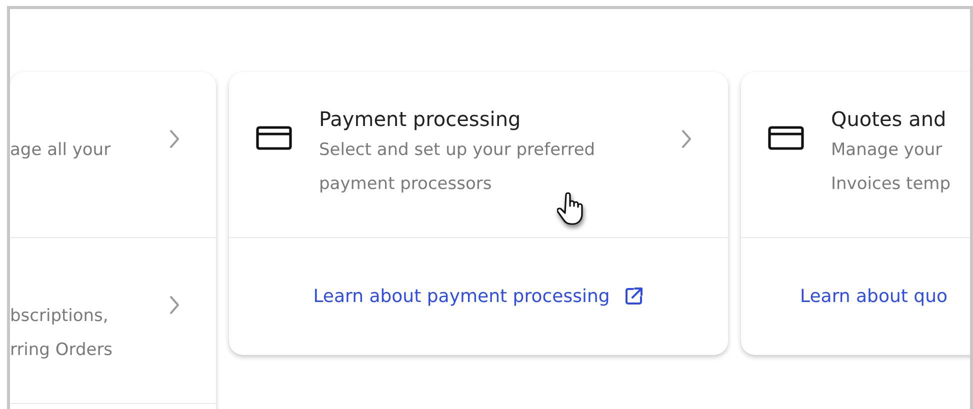  What do you see at coordinates (886, 150) in the screenshot?
I see `card-description: Manage your` at bounding box center [886, 150].